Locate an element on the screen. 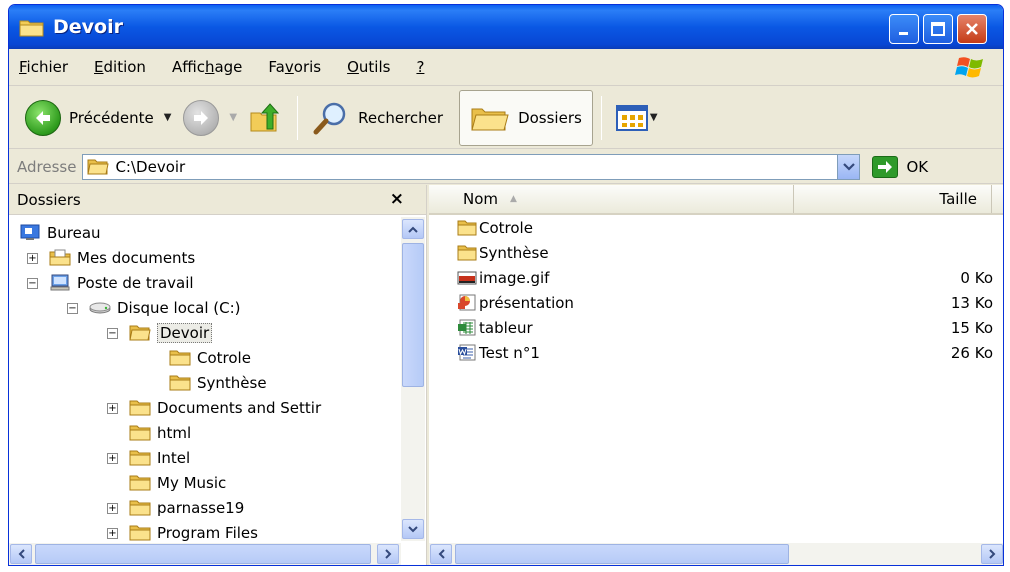  tree-item-program-files: Program Files is located at coordinates (193, 530).